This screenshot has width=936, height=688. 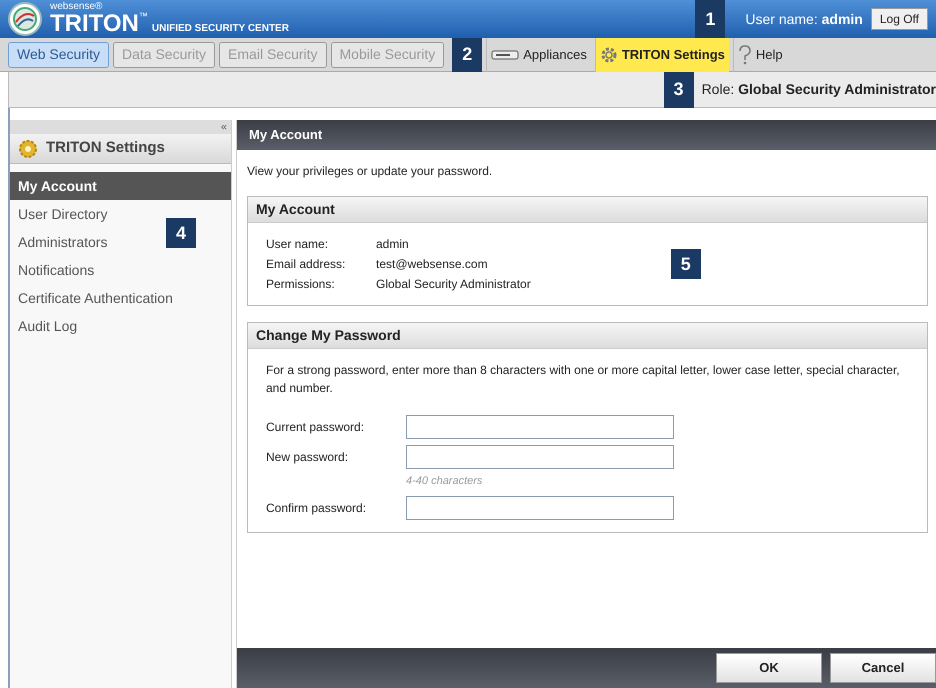 What do you see at coordinates (25, 19) in the screenshot?
I see `logo-icon` at bounding box center [25, 19].